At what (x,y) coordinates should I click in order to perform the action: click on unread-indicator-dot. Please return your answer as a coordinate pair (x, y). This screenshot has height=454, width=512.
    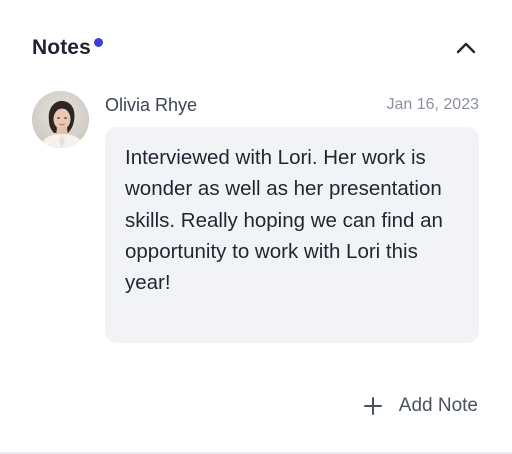
    Looking at the image, I should click on (98, 42).